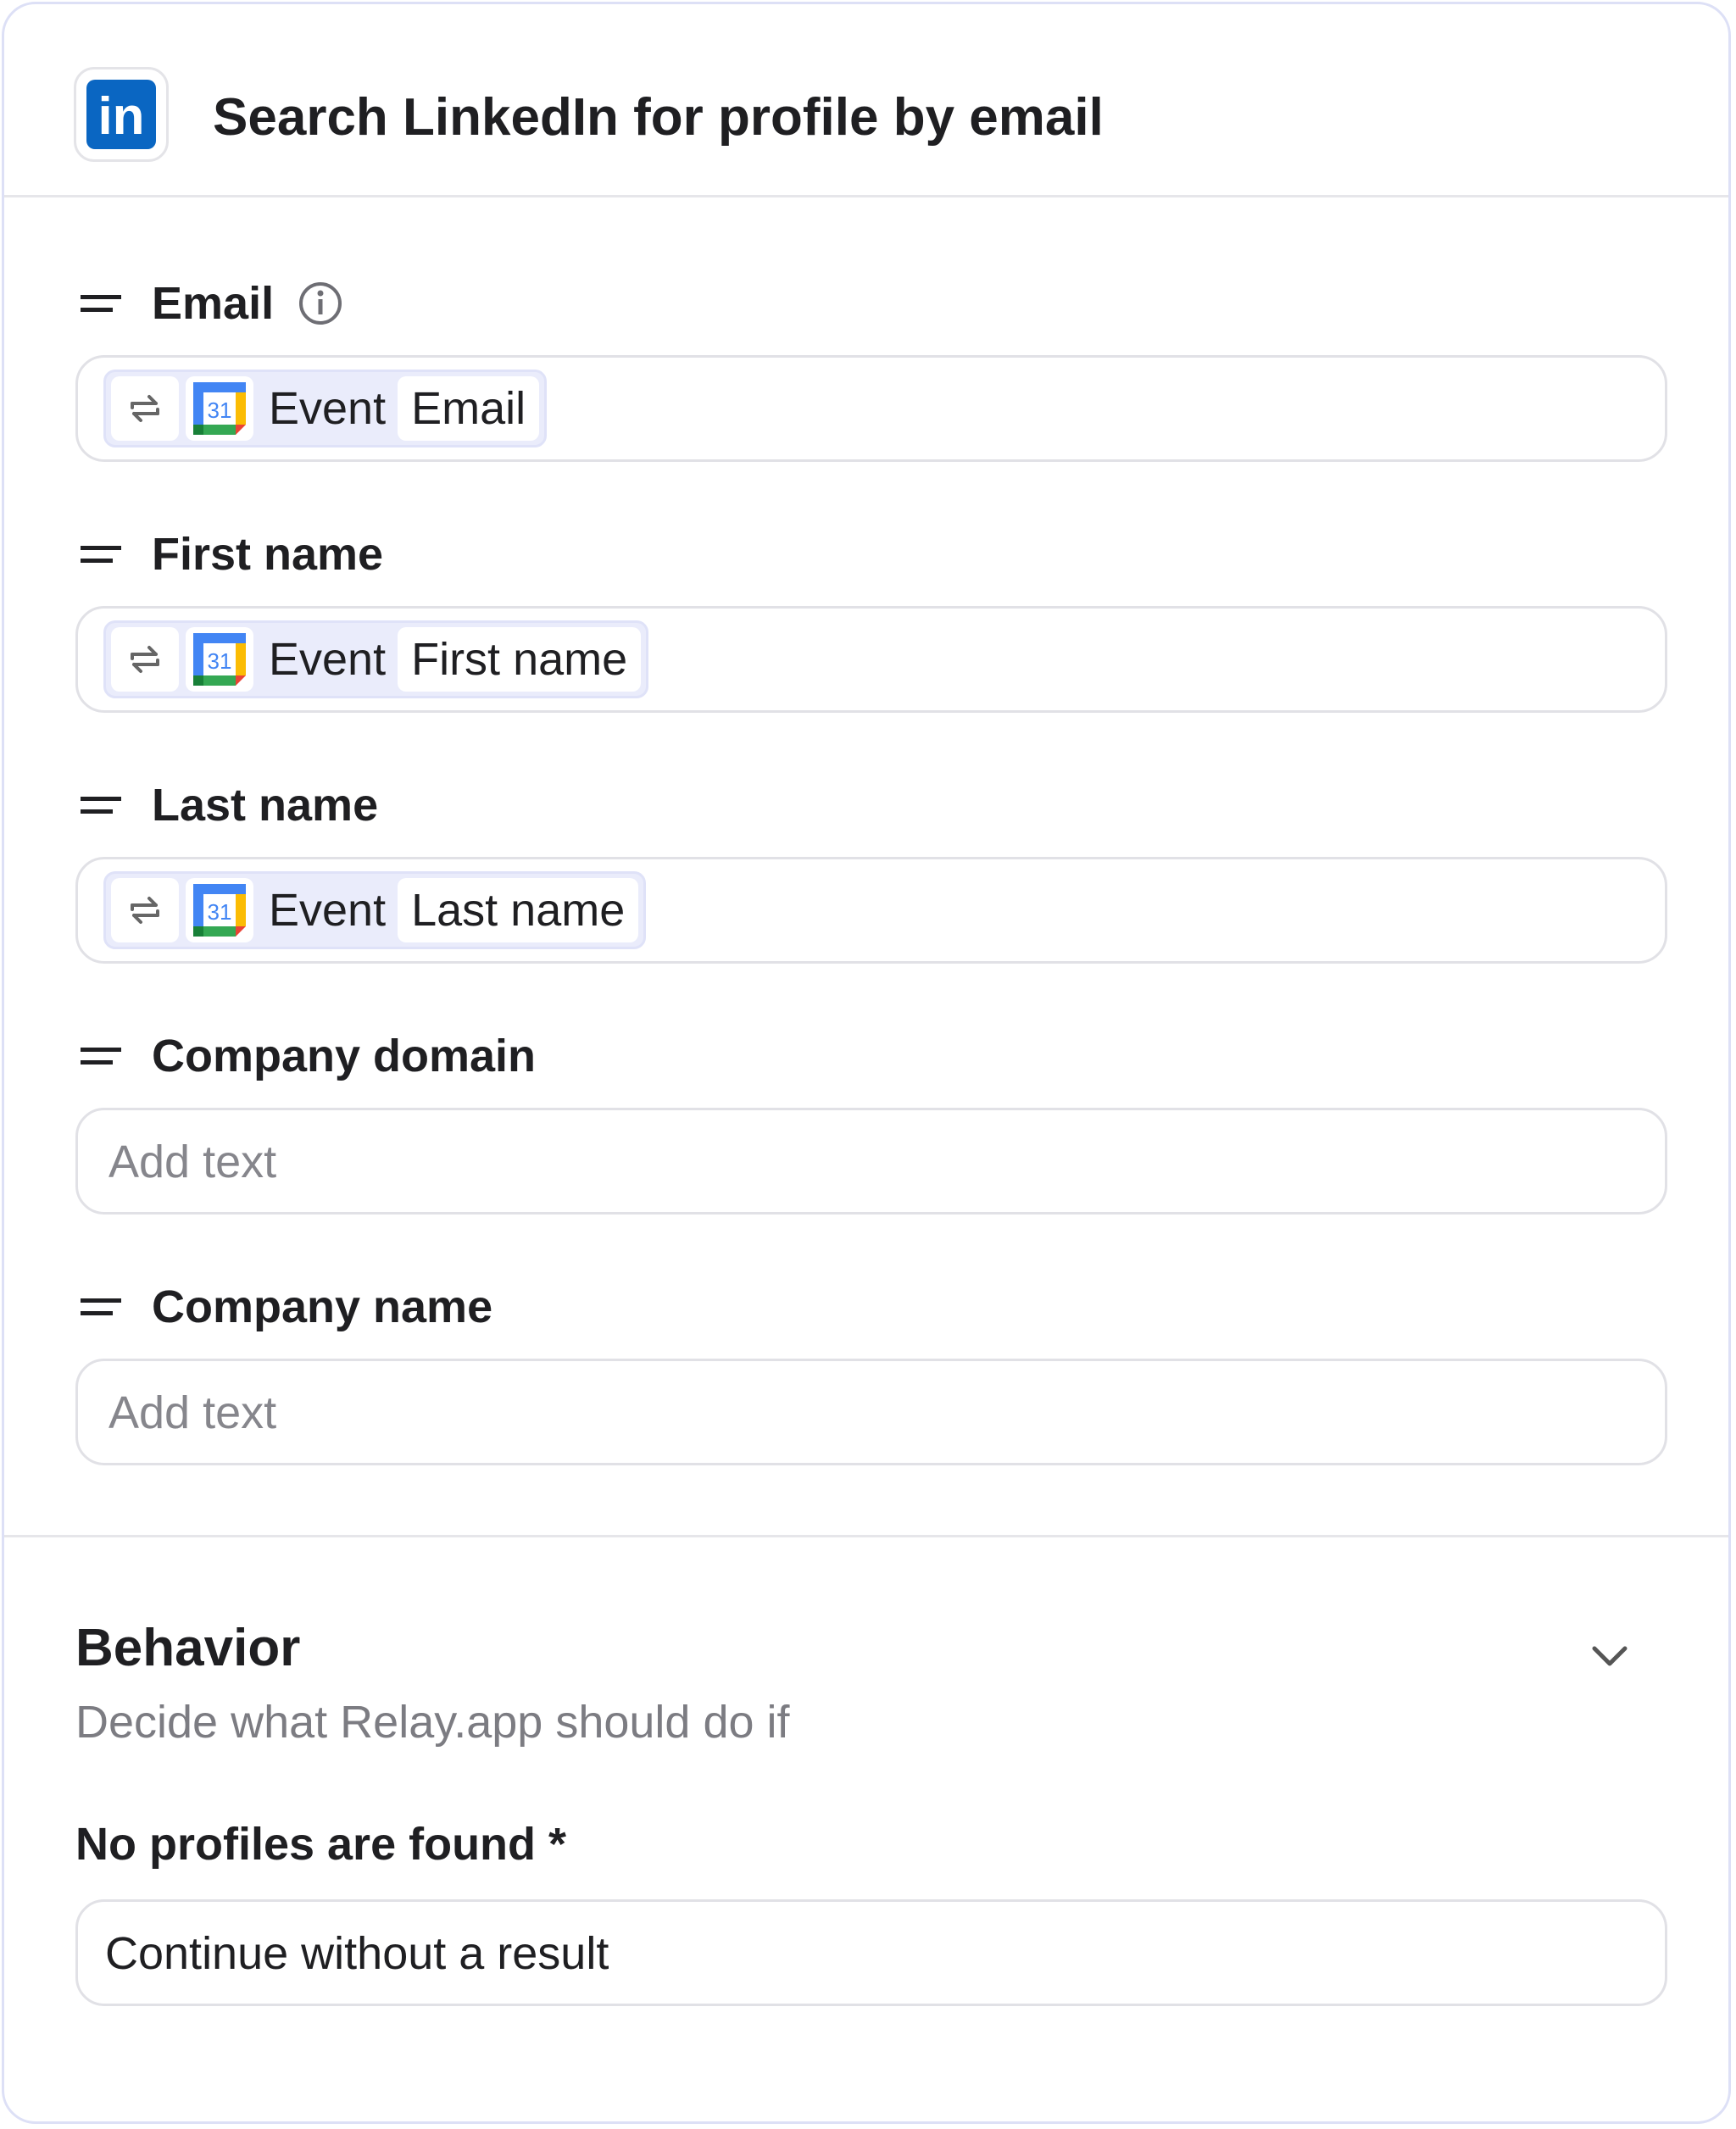  Describe the element at coordinates (321, 1844) in the screenshot. I see `no-profiles-label: No profiles are found *` at that location.